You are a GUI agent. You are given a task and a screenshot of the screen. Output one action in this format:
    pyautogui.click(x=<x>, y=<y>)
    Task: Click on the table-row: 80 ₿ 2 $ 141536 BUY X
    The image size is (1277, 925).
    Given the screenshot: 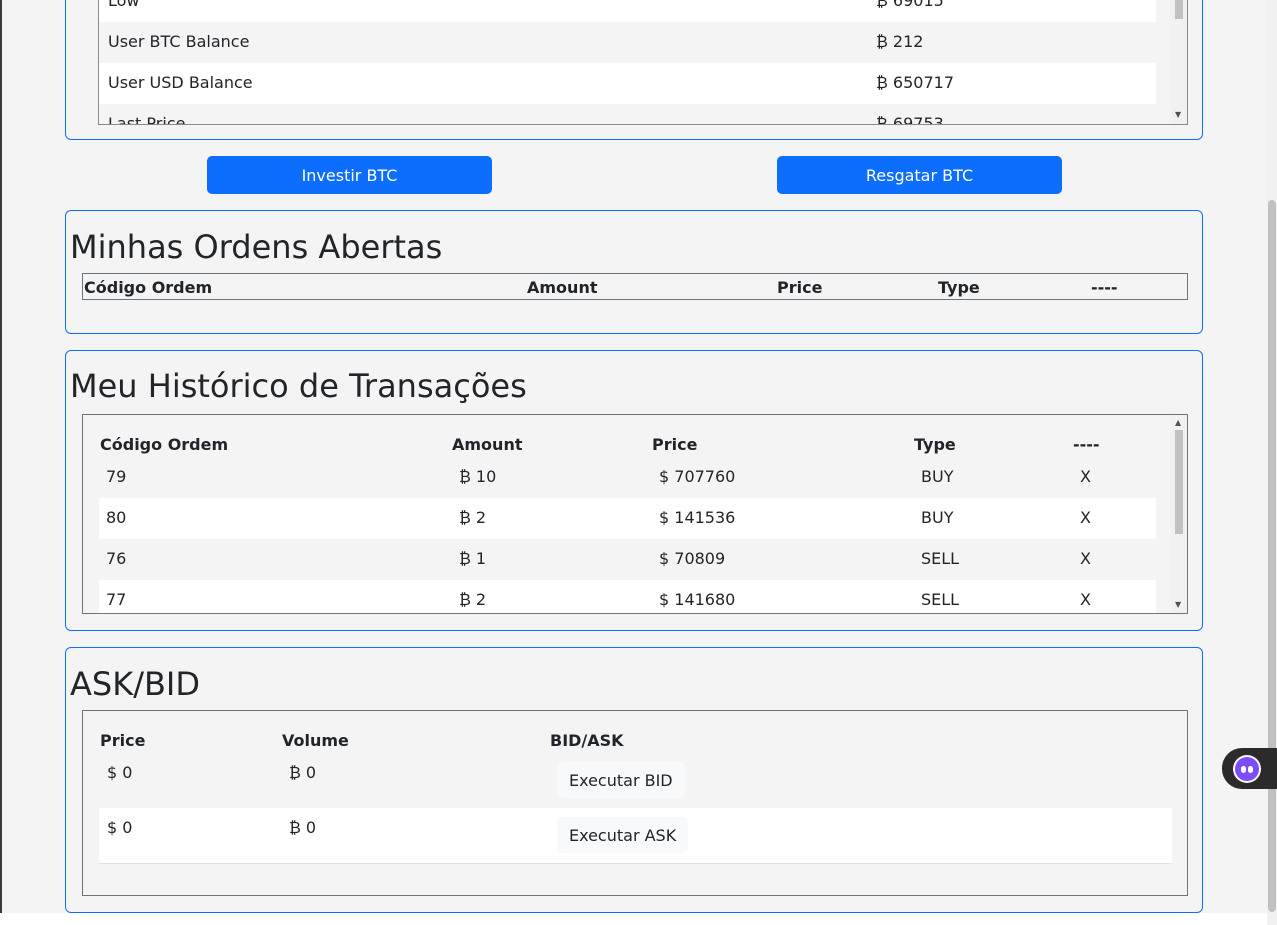 What is the action you would take?
    pyautogui.click(x=627, y=519)
    